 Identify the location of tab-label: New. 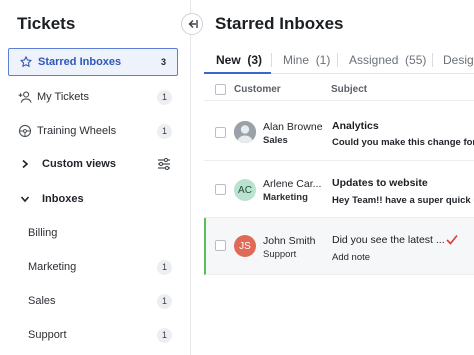
(228, 60).